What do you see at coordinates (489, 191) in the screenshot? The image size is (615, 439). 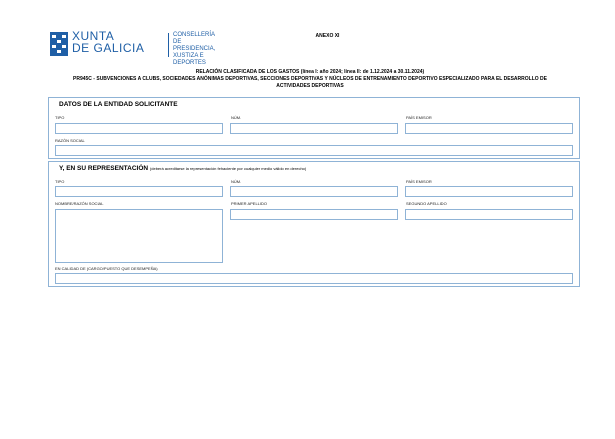 I see `rep-pais-field` at bounding box center [489, 191].